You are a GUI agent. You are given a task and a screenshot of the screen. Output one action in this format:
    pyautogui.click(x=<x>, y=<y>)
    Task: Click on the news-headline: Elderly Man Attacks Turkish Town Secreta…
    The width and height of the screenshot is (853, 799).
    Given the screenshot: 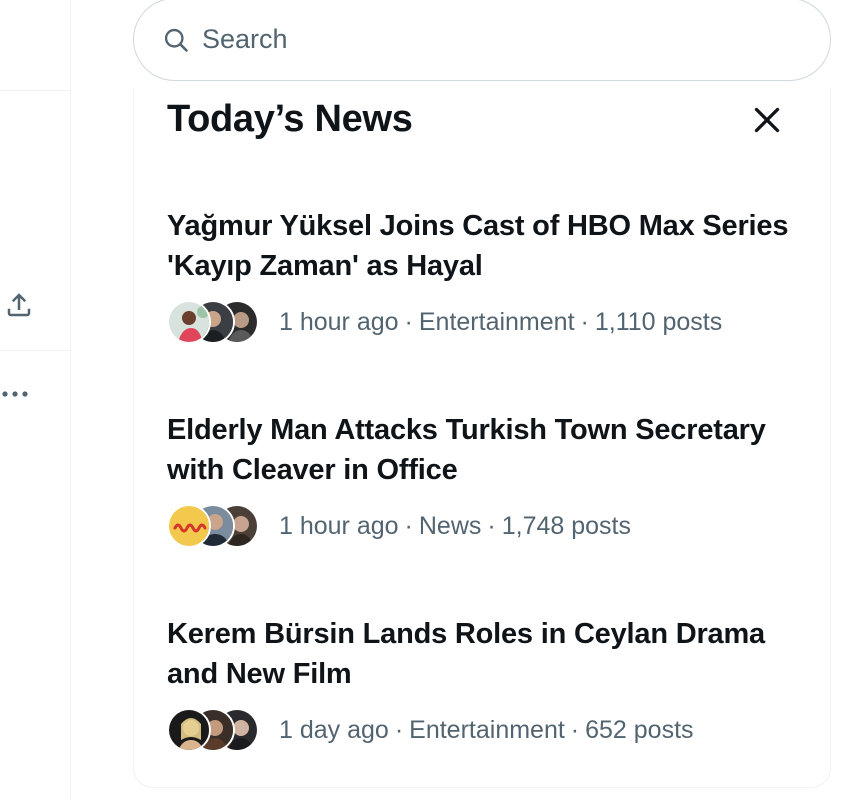 What is the action you would take?
    pyautogui.click(x=466, y=450)
    